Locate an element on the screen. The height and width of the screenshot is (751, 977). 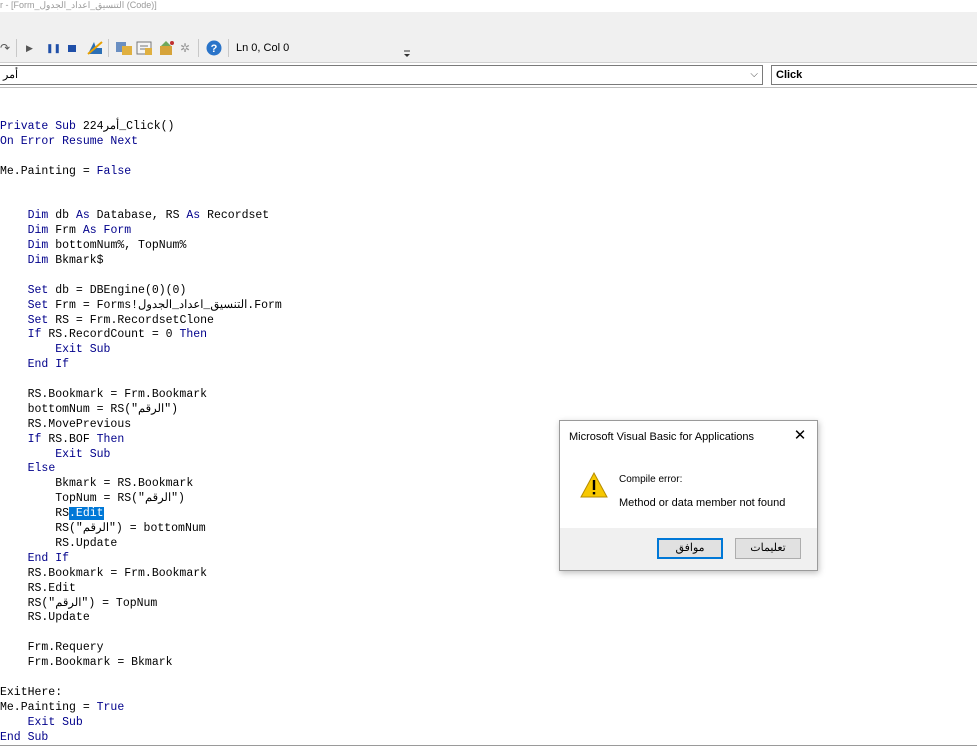
code-token: Database, RS is located at coordinates (138, 216).